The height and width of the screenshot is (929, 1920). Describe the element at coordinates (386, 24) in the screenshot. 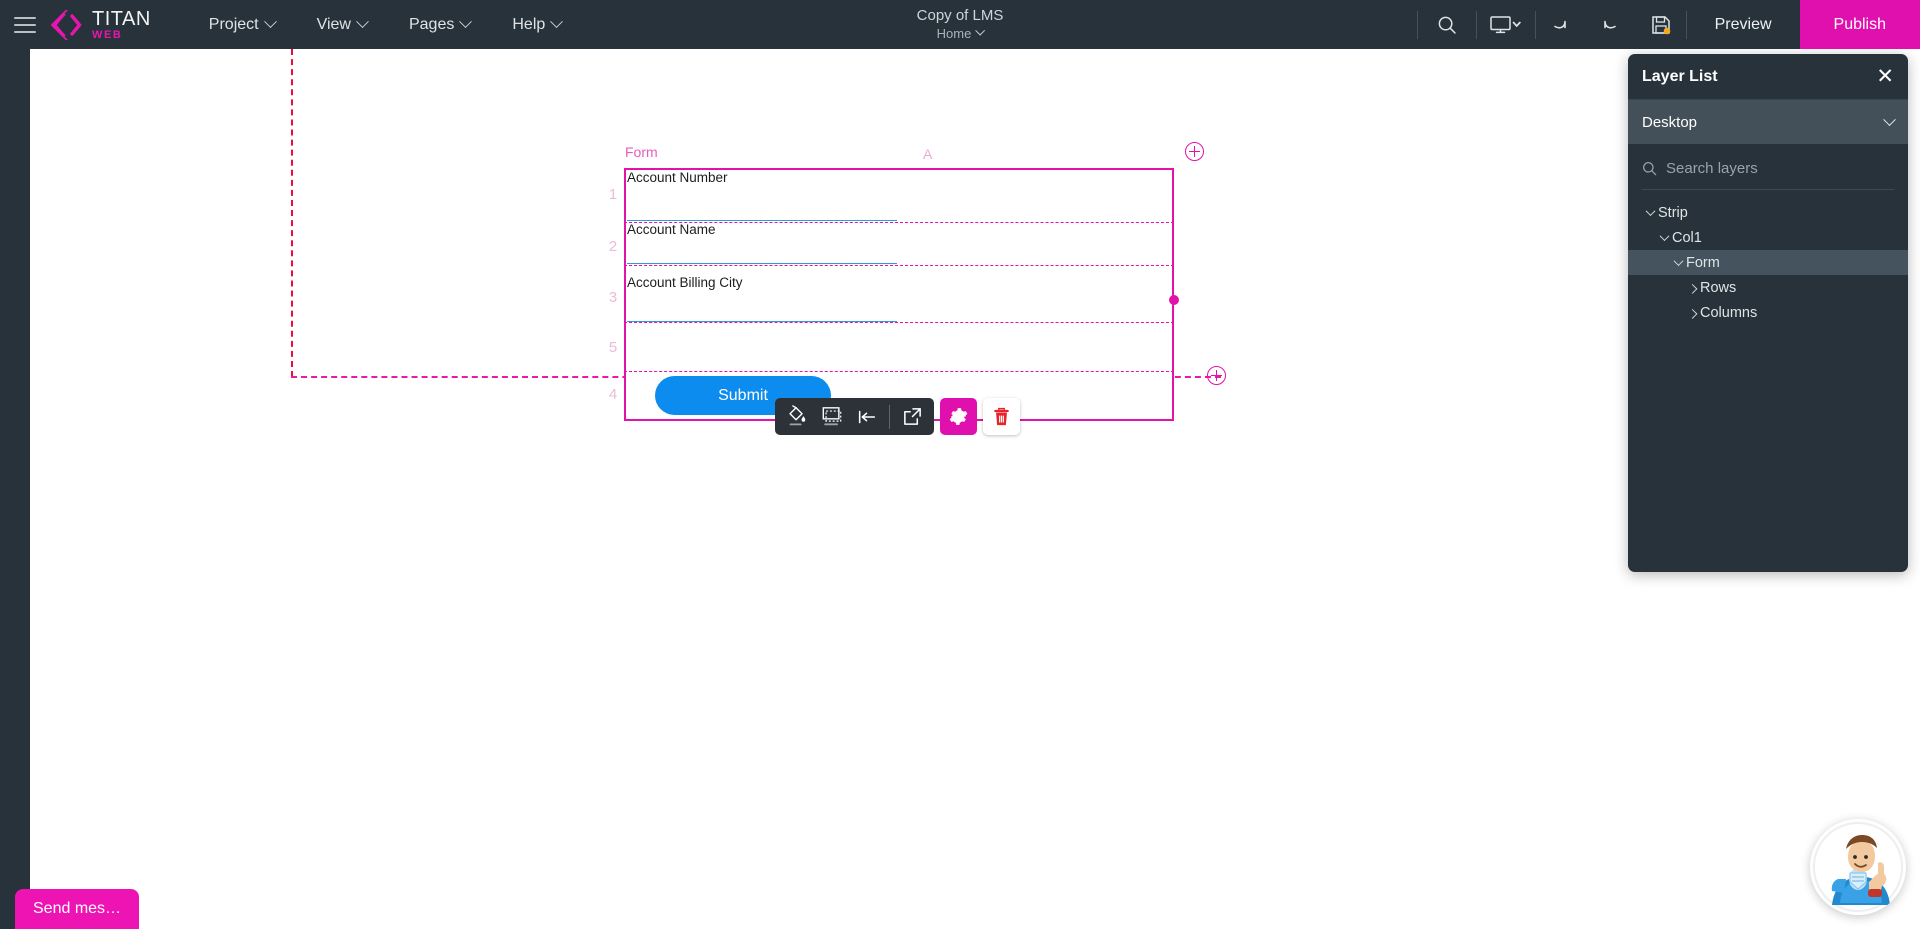

I see `main-menu: Project View Pages Help` at that location.